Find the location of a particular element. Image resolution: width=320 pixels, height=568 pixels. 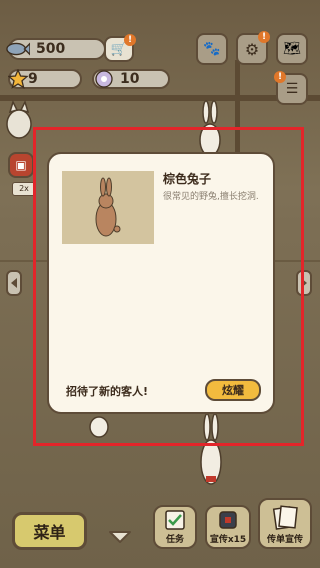

paw-book-icon: 🐾 is located at coordinates (212, 49).